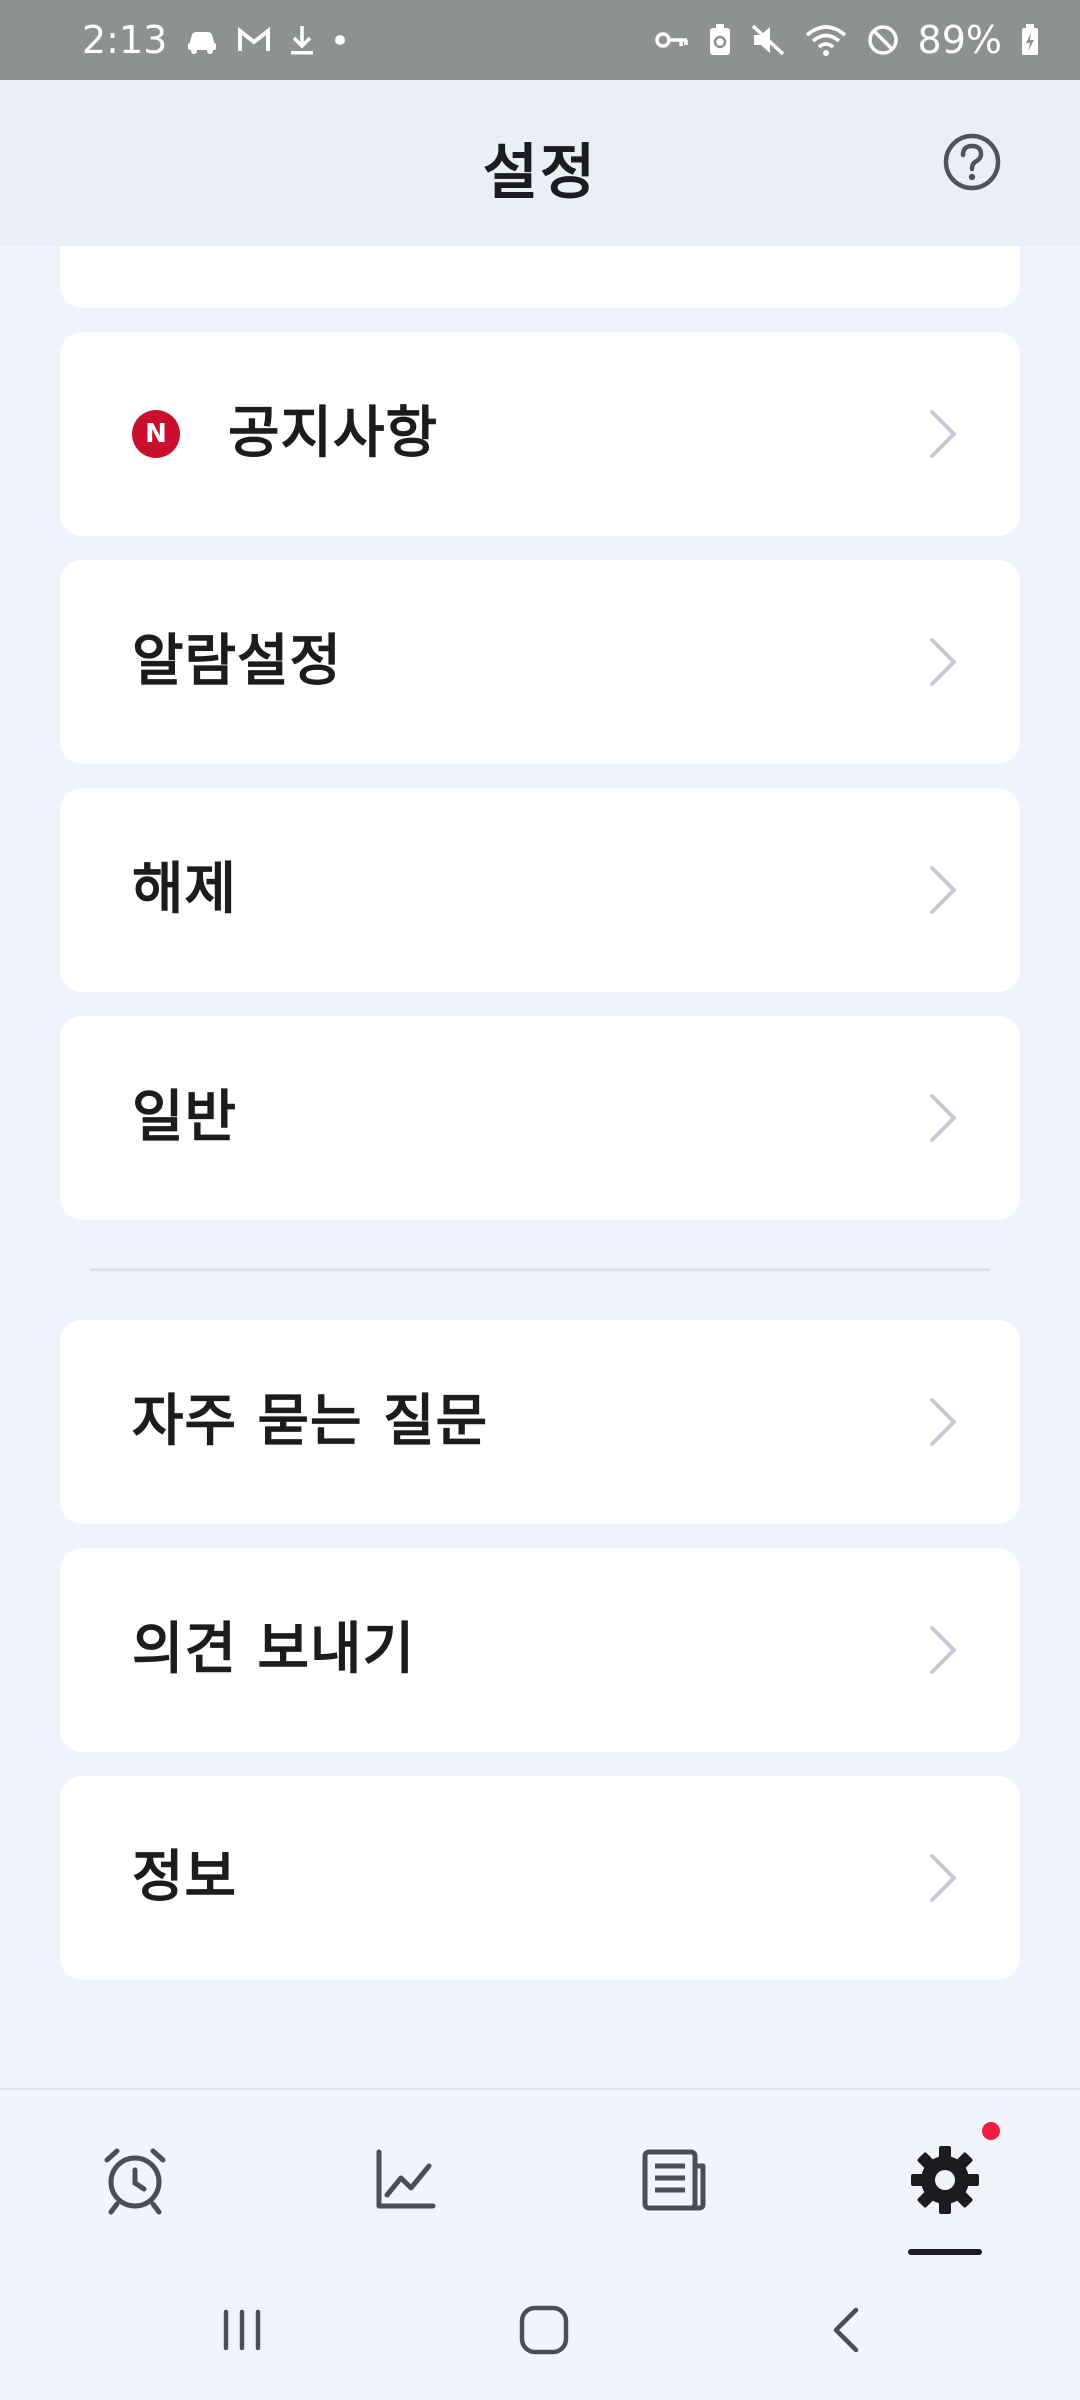  Describe the element at coordinates (540, 40) in the screenshot. I see `status-bar: 2:13 89%` at that location.